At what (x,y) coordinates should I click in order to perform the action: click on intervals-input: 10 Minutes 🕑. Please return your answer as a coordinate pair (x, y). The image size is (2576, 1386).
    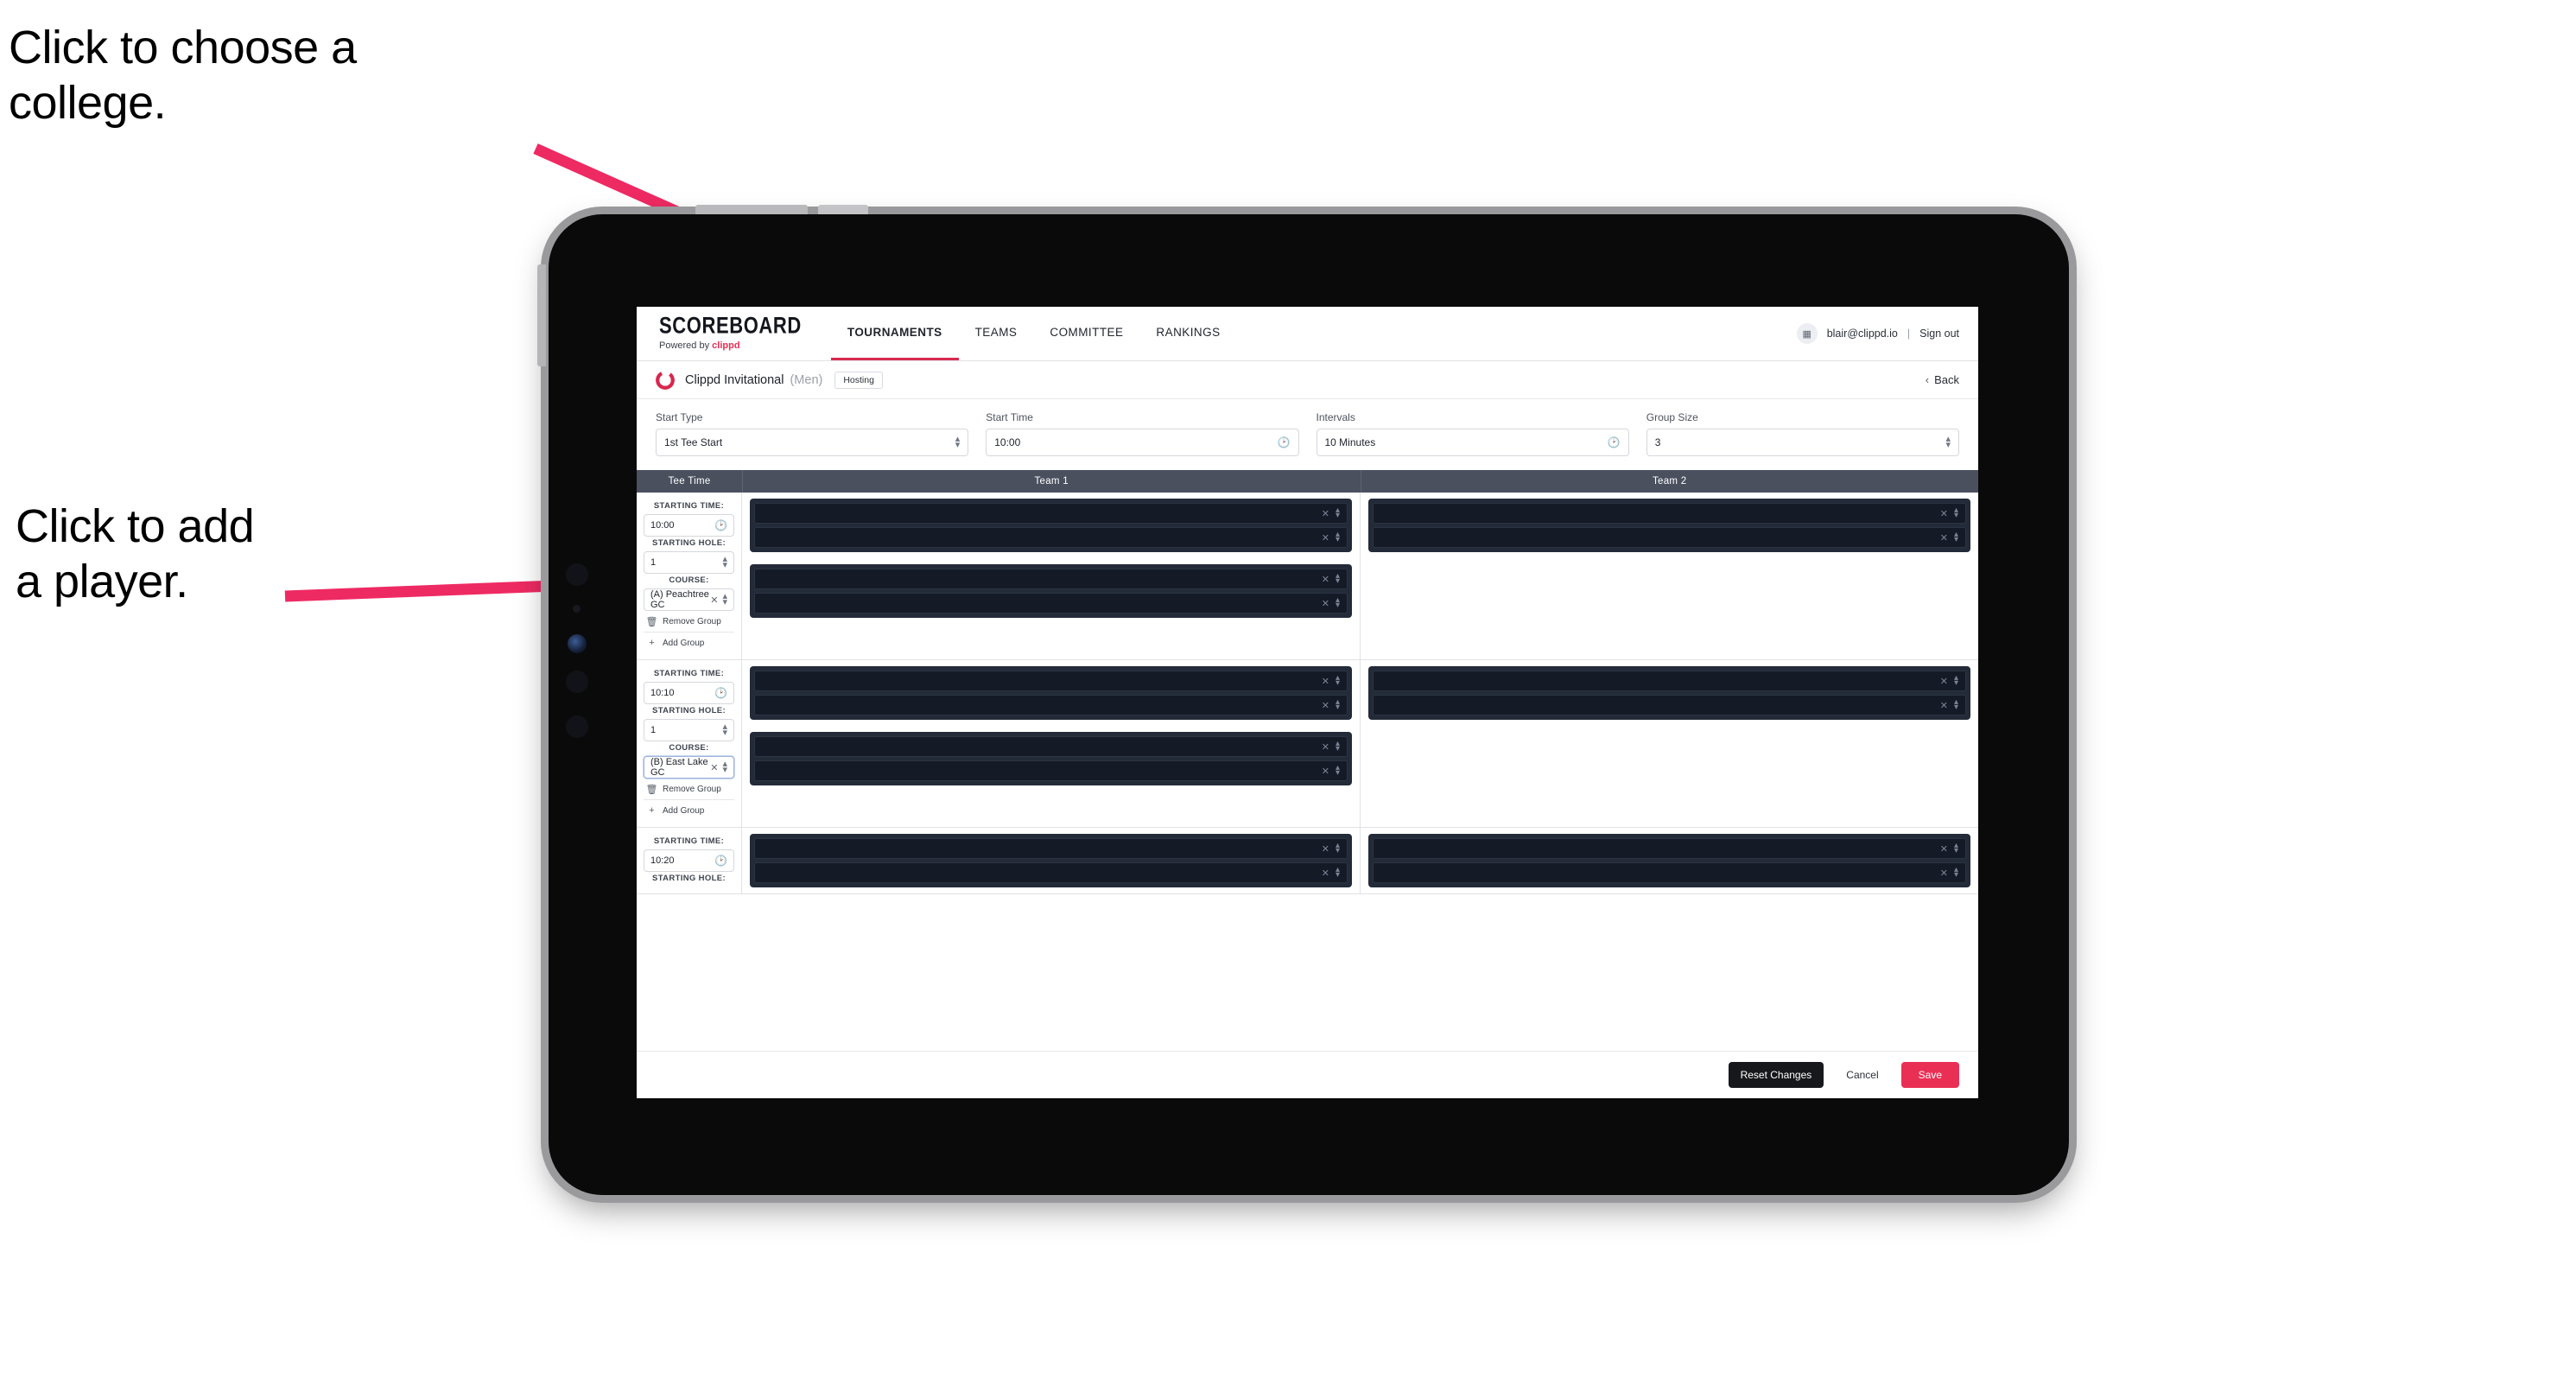
    Looking at the image, I should click on (1472, 442).